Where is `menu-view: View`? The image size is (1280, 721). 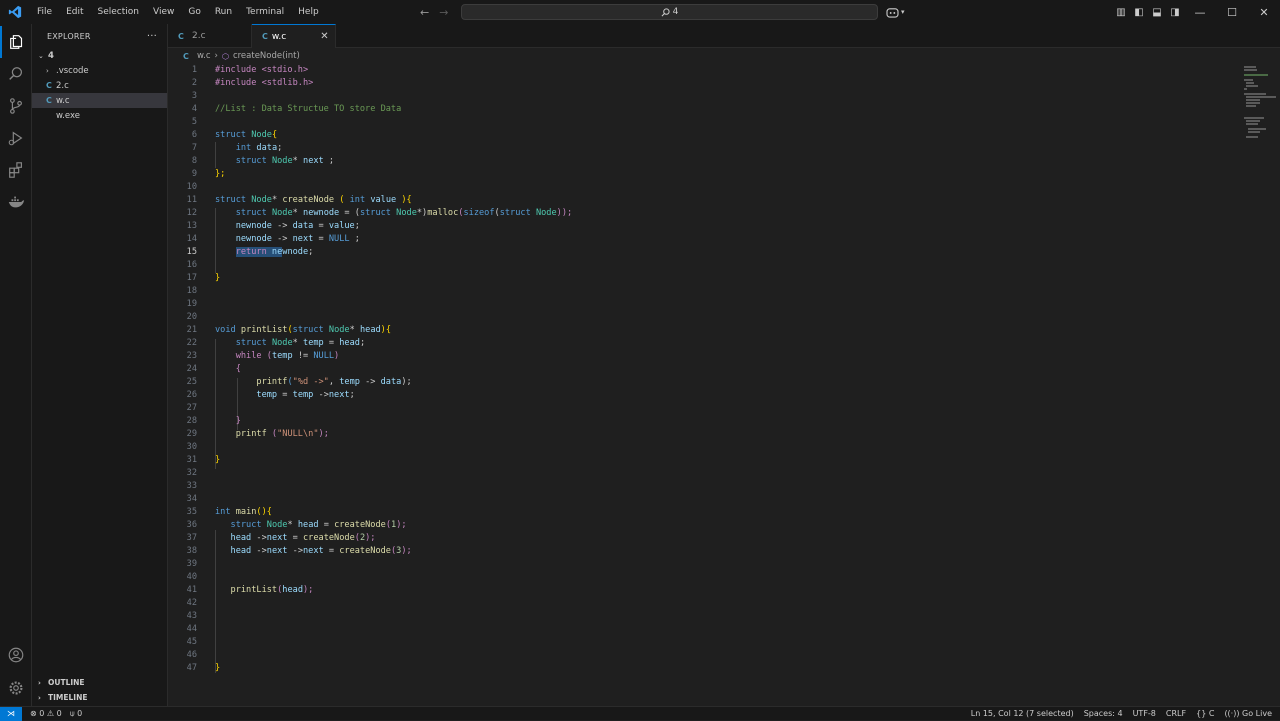
menu-view: View is located at coordinates (163, 12).